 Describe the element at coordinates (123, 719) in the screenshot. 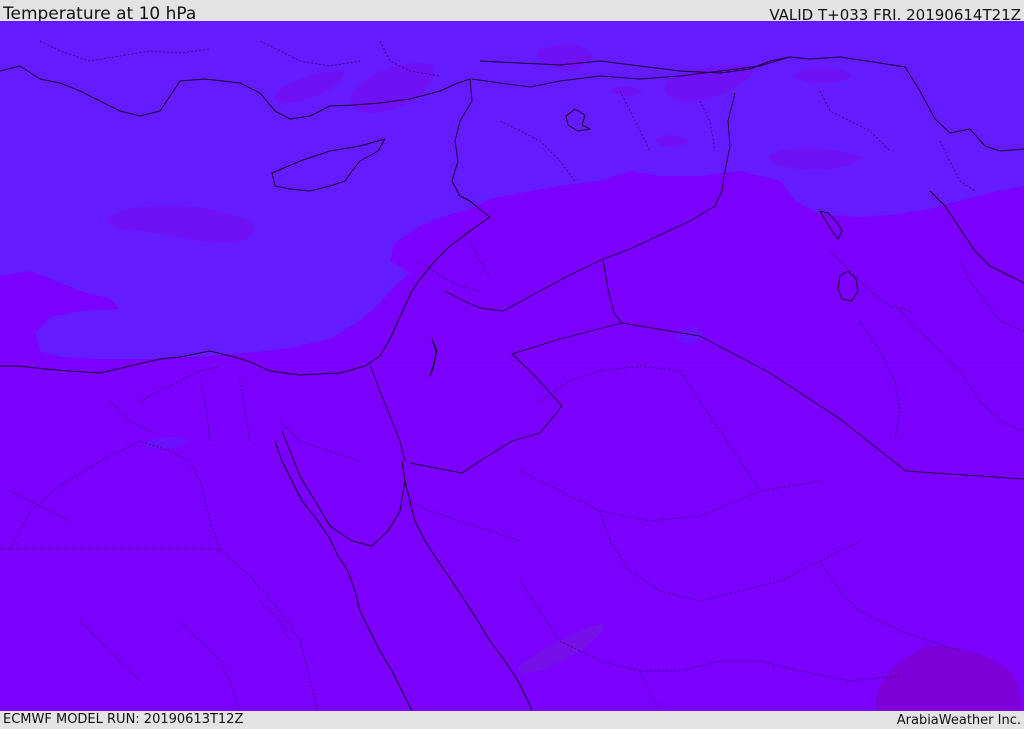

I see `model-run: ECMWF MODEL RUN: 20190613T12Z` at that location.